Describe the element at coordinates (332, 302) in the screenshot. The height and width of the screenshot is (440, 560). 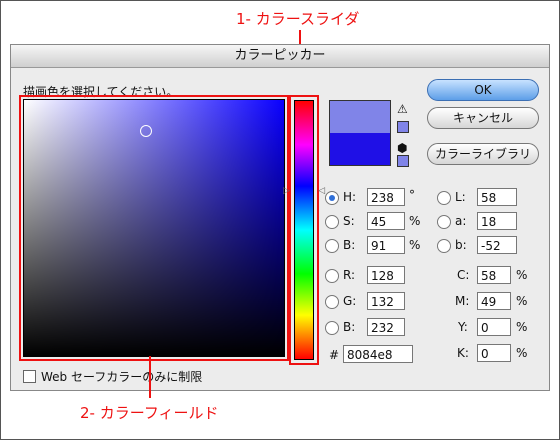
I see `radio-g` at that location.